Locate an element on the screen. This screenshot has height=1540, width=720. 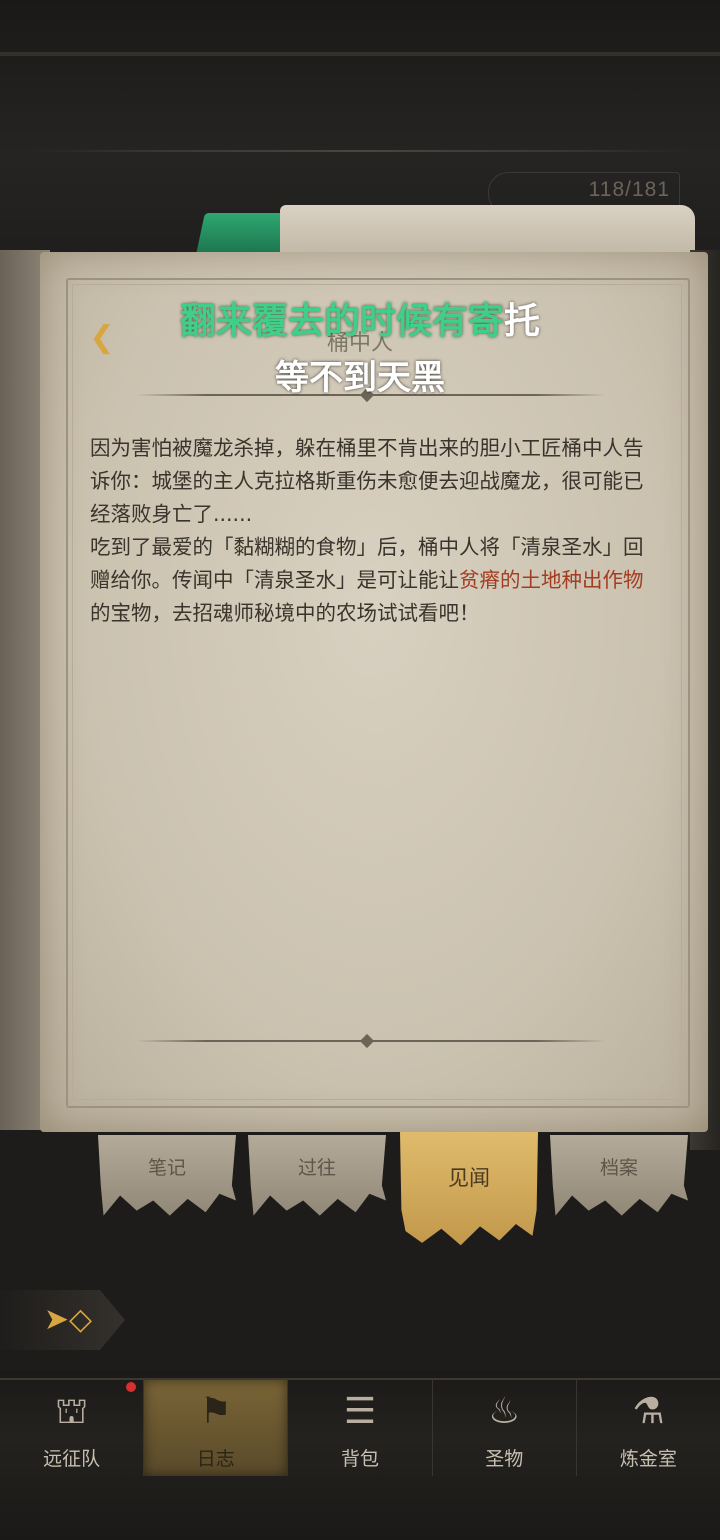
subtitle-line-1: 翻来覆去的时候有寄托 is located at coordinates (360, 318).